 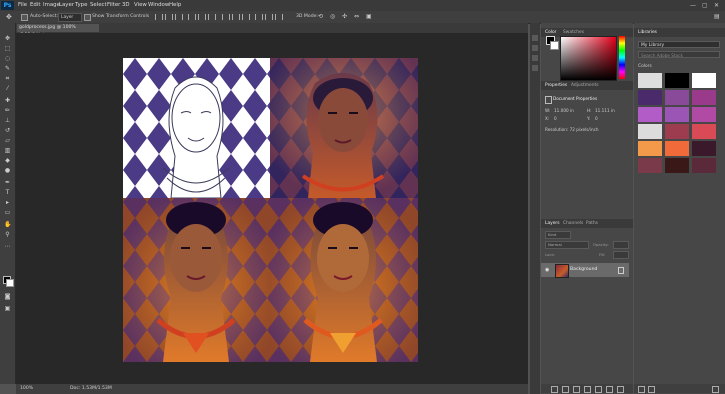 What do you see at coordinates (7, 100) in the screenshot?
I see `healing-brush-tool-icon: ✚` at bounding box center [7, 100].